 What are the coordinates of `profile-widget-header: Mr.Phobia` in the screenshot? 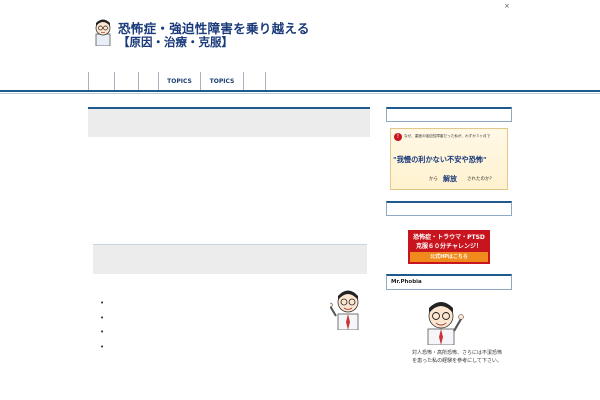 It's located at (449, 282).